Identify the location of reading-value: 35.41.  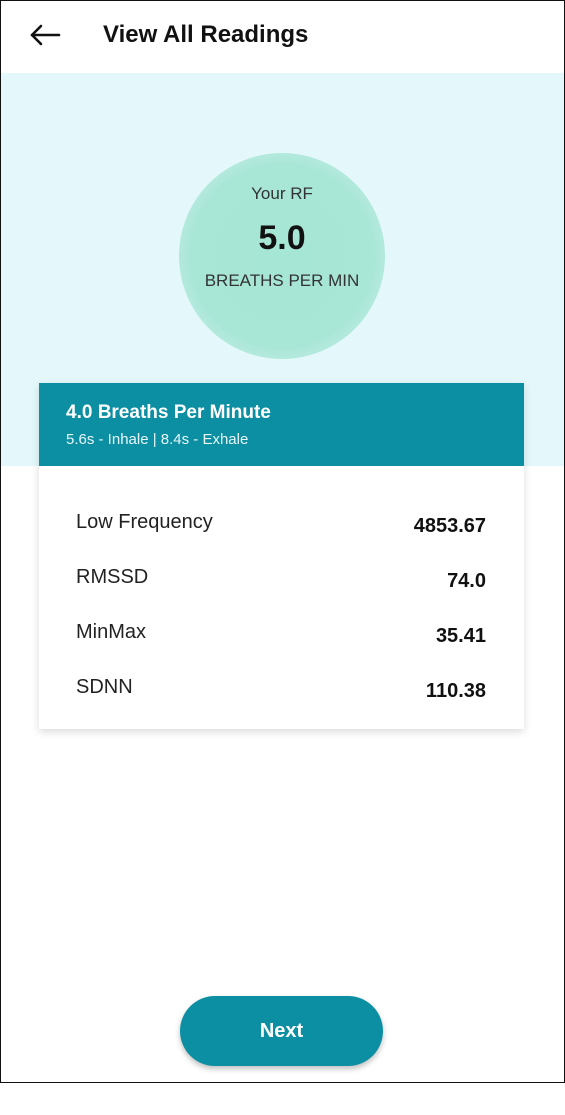
(460, 636).